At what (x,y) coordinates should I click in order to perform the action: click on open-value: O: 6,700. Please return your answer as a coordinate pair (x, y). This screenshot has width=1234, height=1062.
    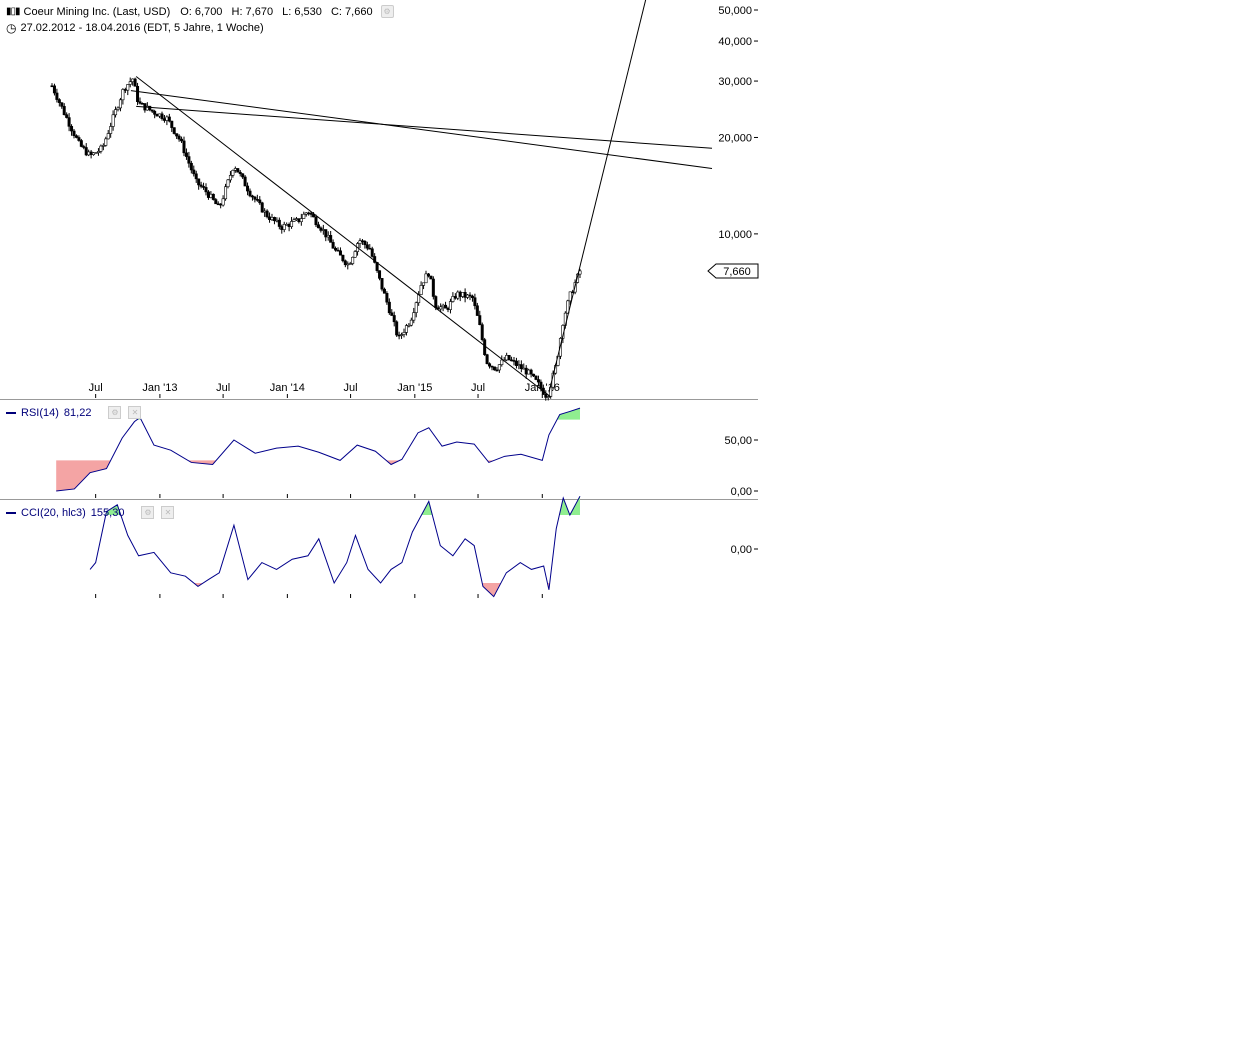
    Looking at the image, I should click on (201, 11).